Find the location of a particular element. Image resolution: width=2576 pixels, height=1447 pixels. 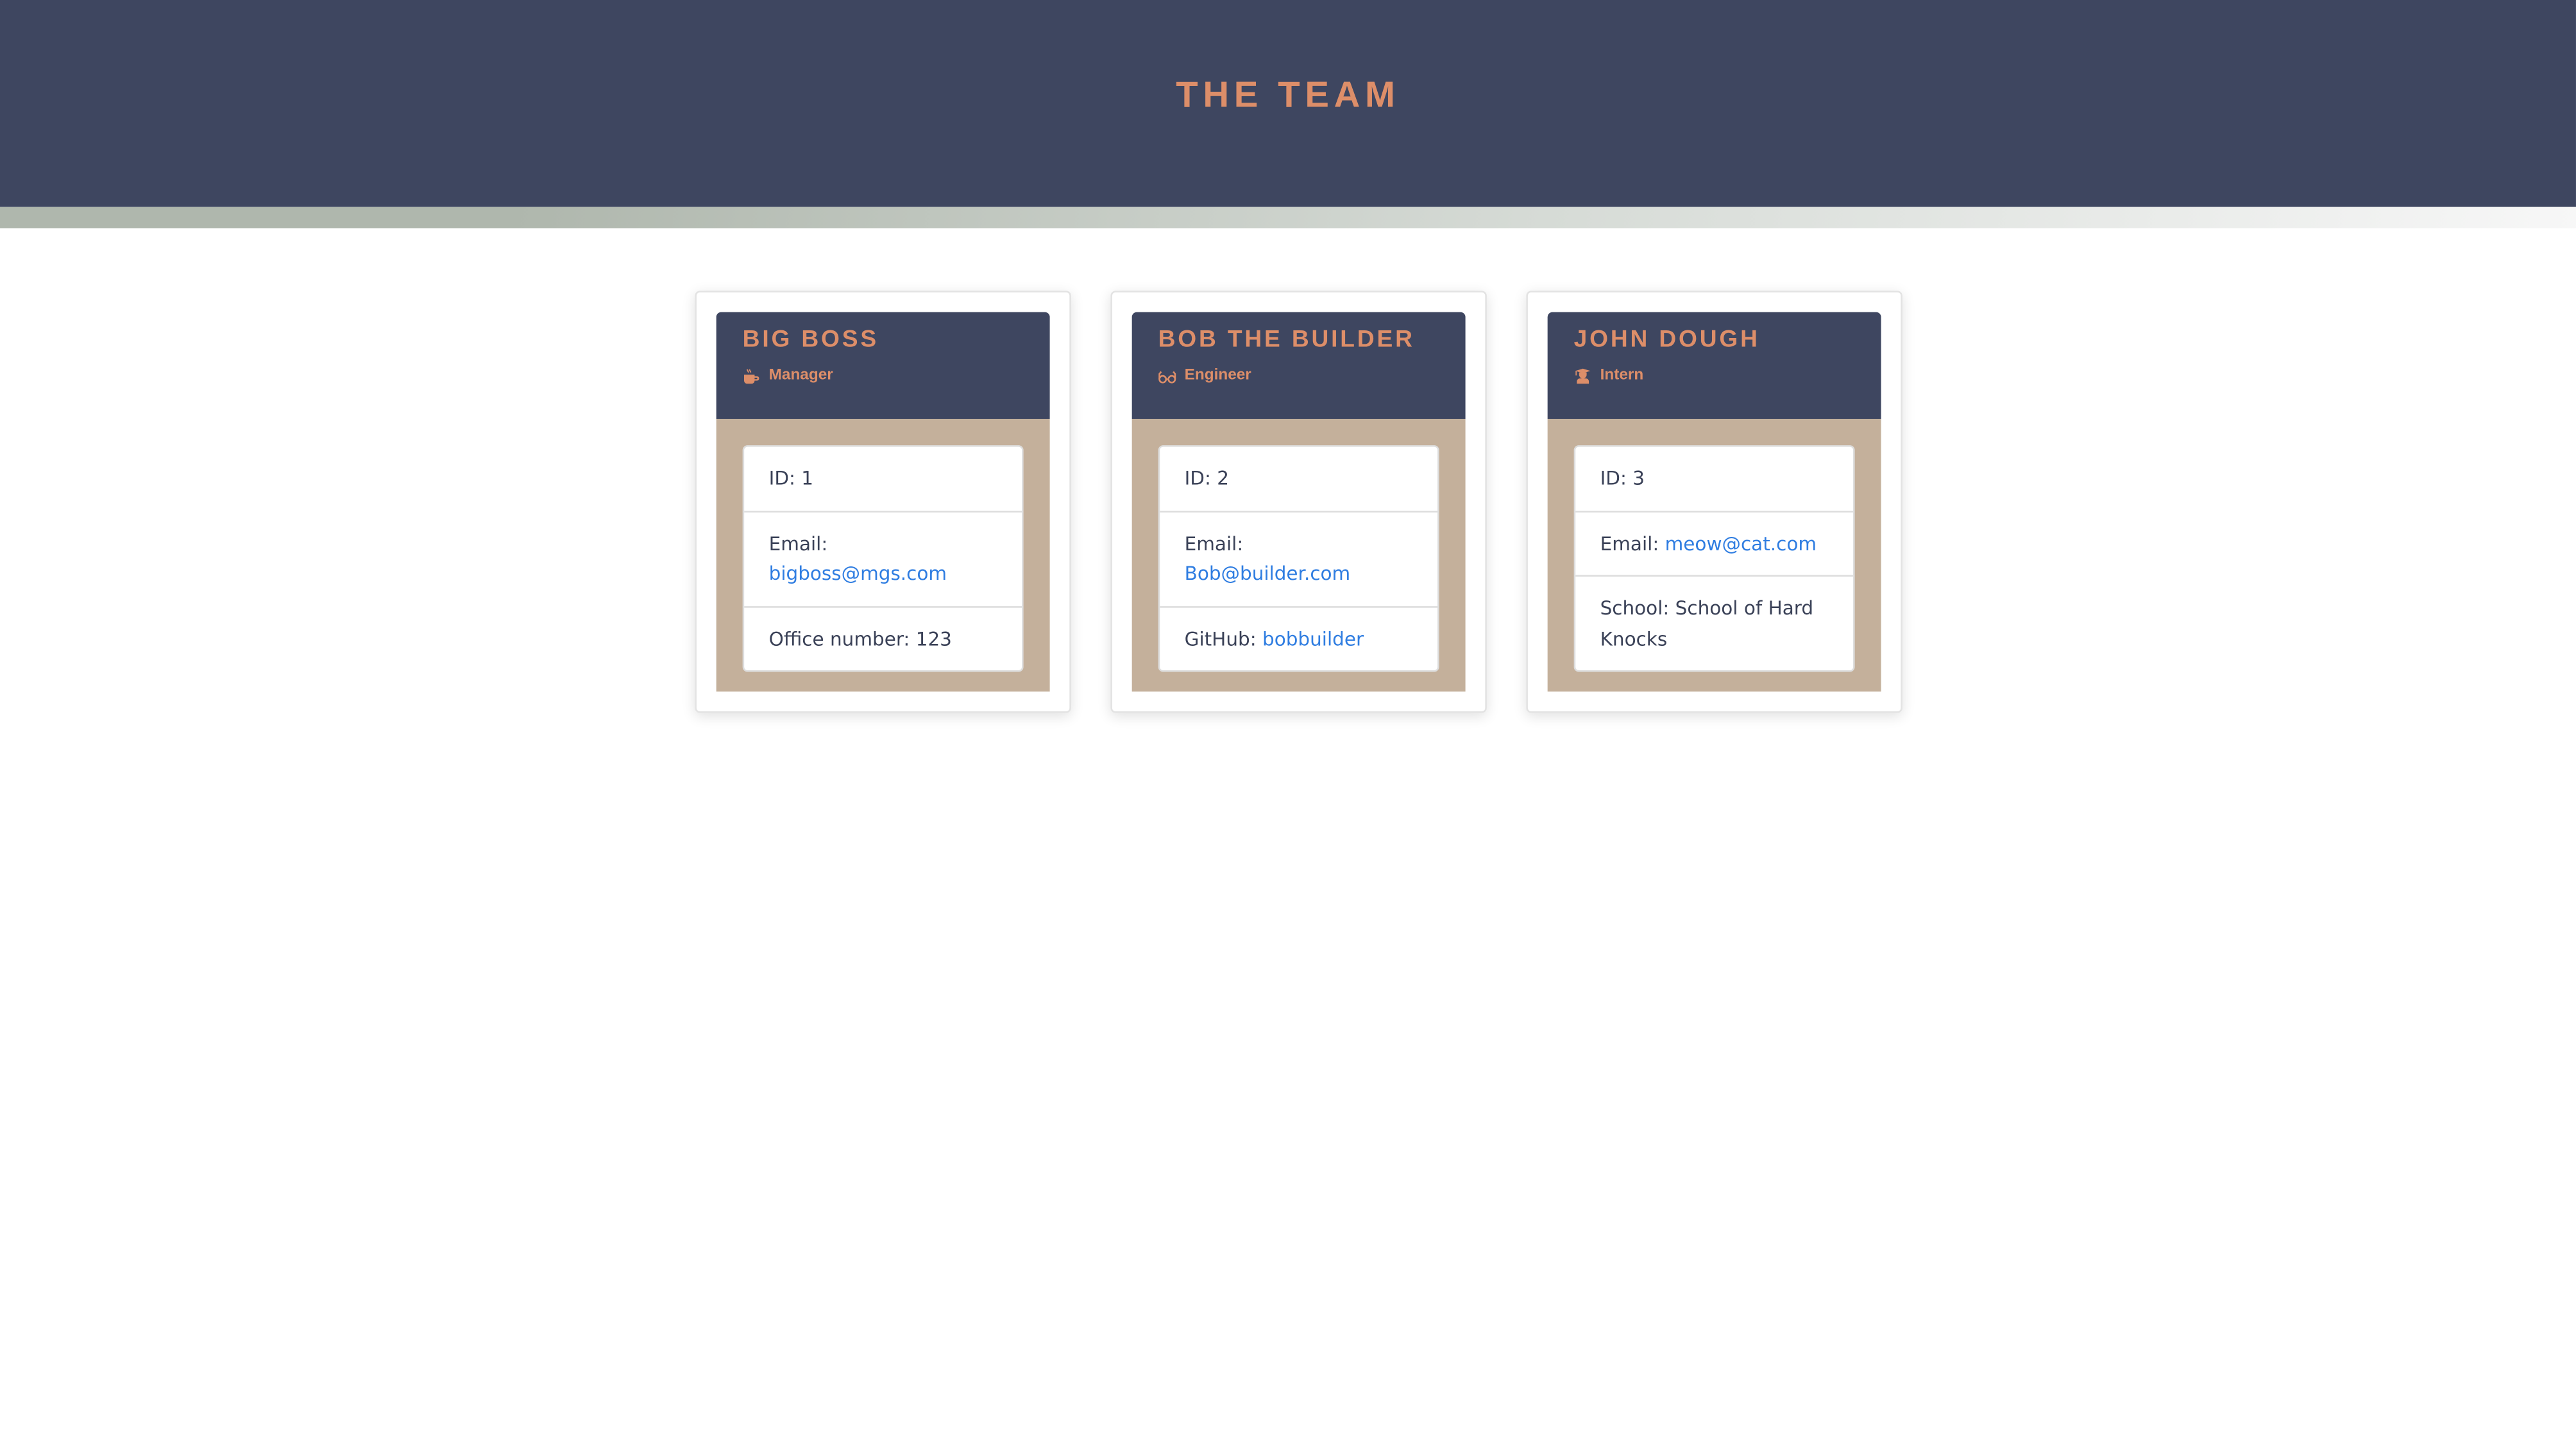

github-item: GitHub: bobbuilder is located at coordinates (1299, 637).